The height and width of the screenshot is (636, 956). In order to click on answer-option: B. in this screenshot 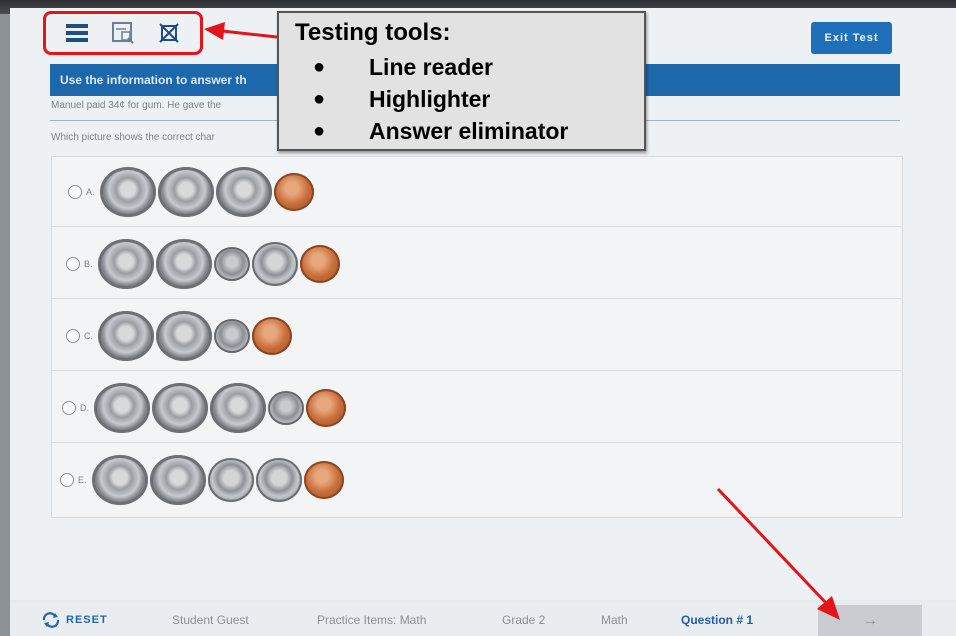, I will do `click(477, 264)`.